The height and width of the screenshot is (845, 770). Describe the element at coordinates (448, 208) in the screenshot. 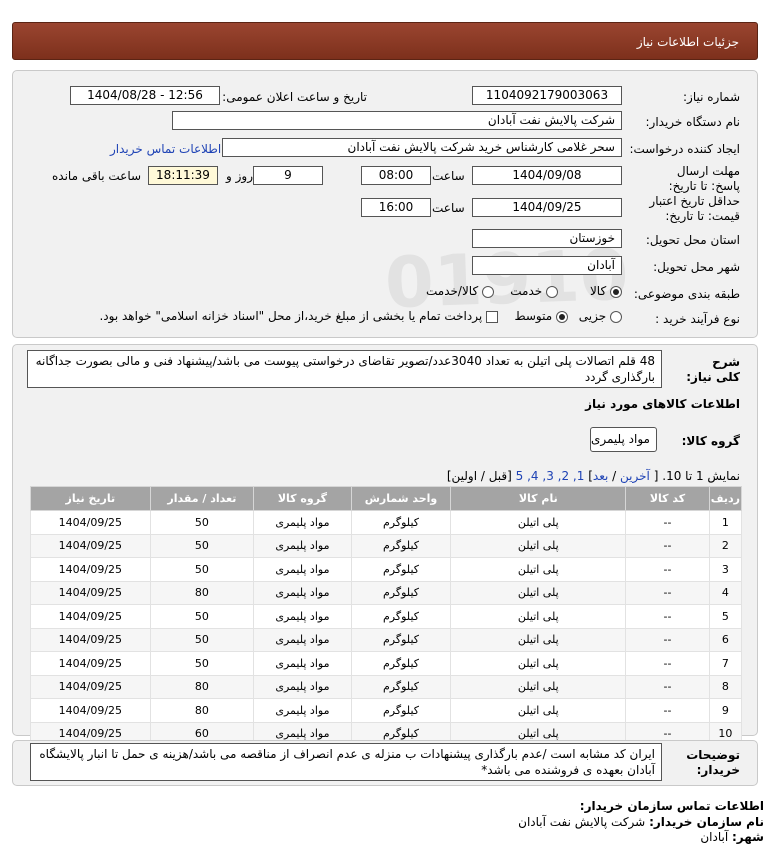

I see `price-validity-time-label: ساعت` at that location.